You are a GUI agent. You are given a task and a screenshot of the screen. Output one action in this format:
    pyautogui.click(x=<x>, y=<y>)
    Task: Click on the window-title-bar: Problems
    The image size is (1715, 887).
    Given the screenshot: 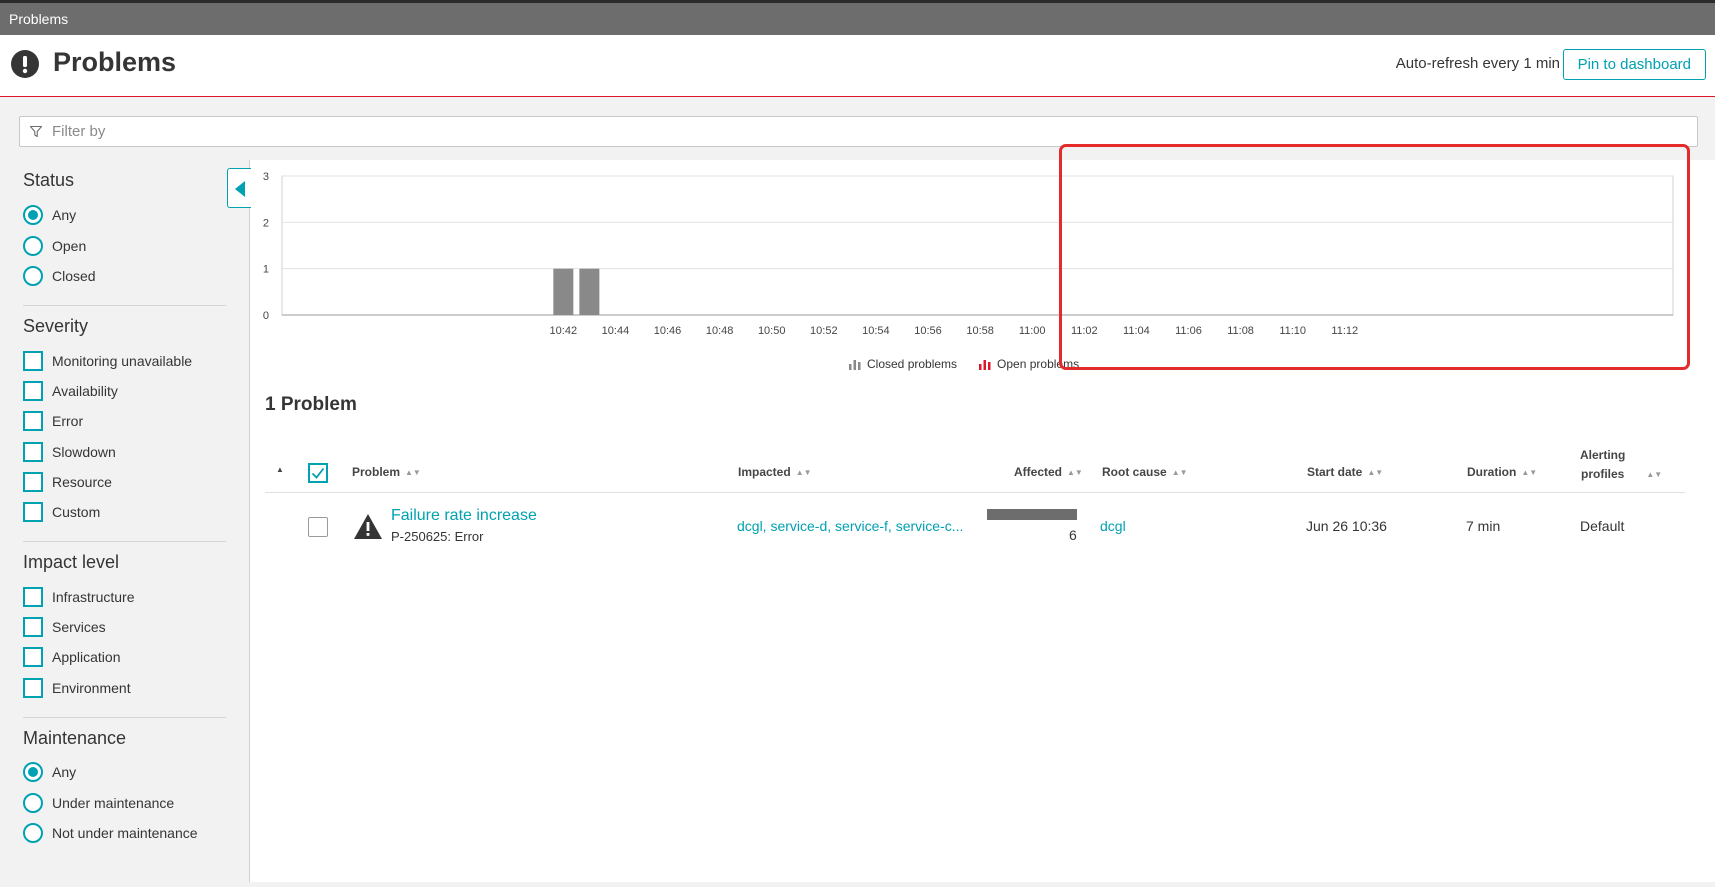 What is the action you would take?
    pyautogui.click(x=857, y=17)
    